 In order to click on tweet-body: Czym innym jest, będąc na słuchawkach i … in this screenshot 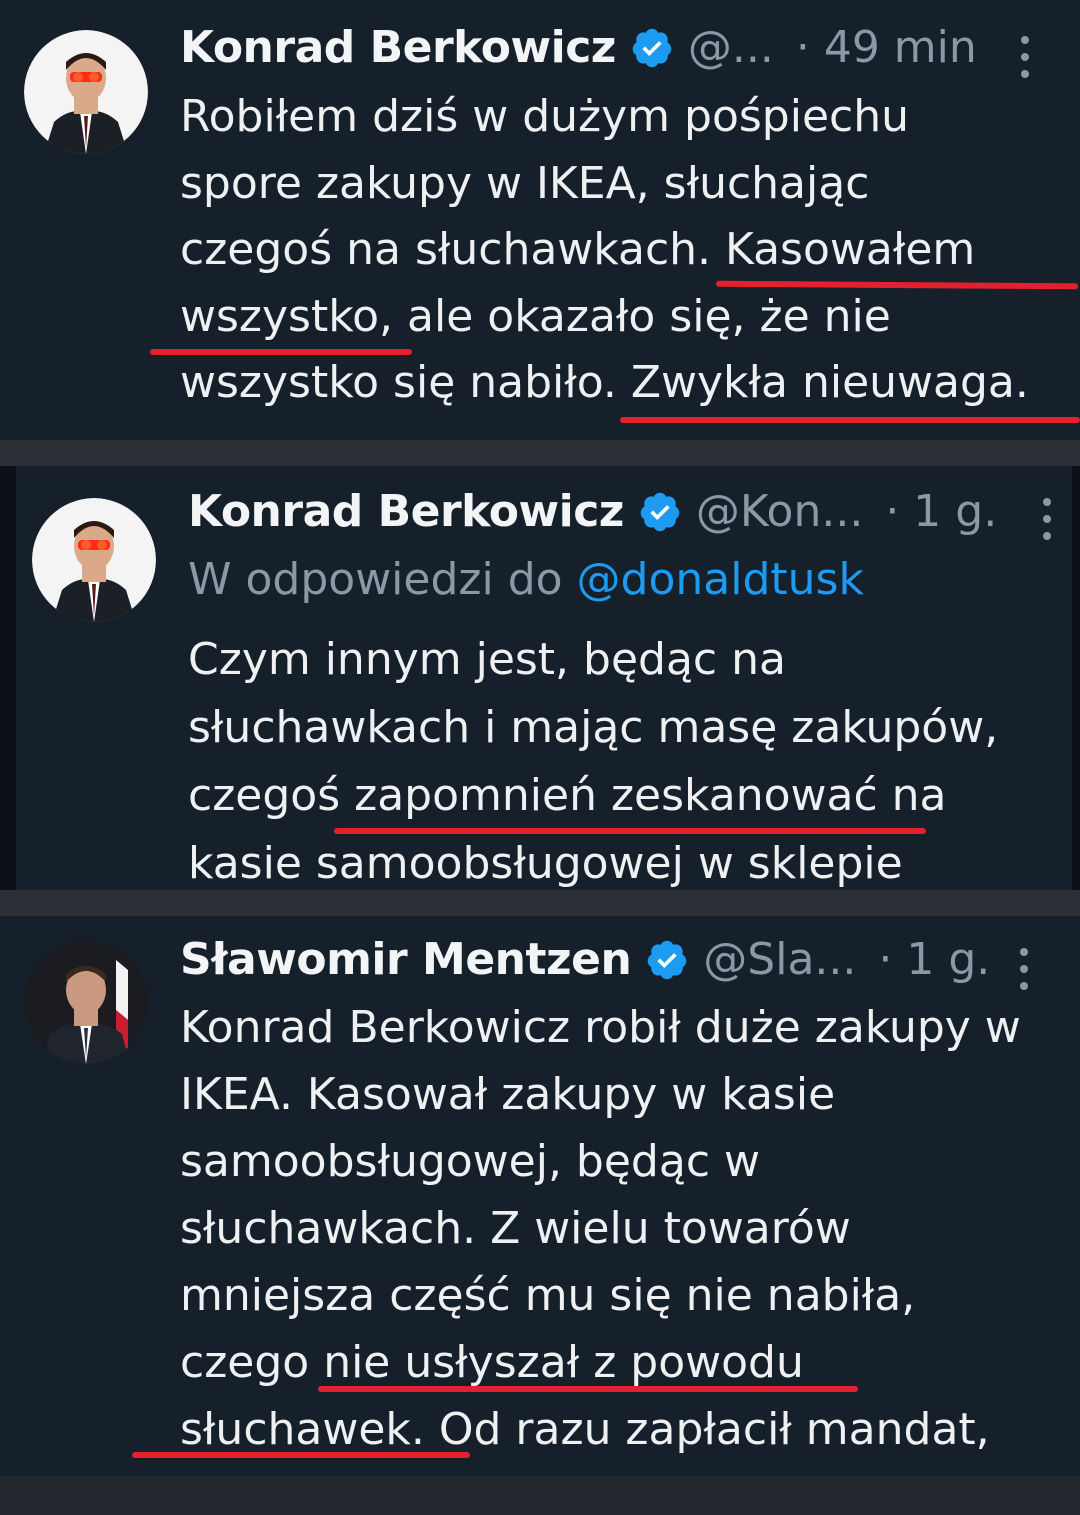, I will do `click(593, 762)`.